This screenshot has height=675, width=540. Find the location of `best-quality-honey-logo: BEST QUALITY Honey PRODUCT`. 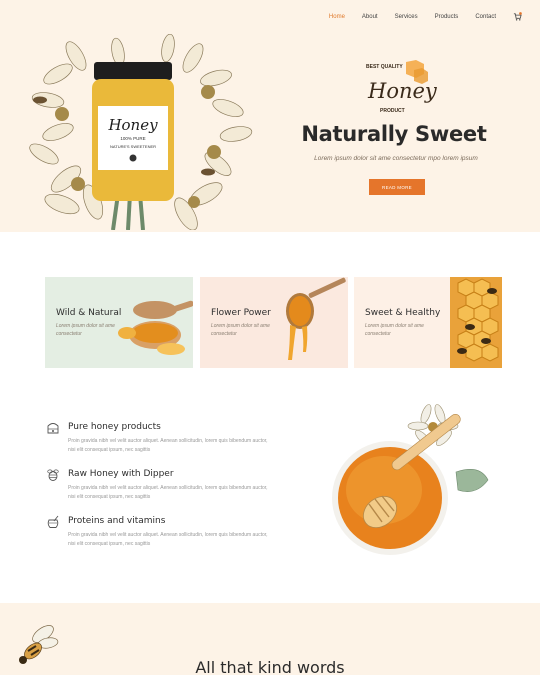

best-quality-honey-logo: BEST QUALITY Honey PRODUCT is located at coordinates (402, 87).